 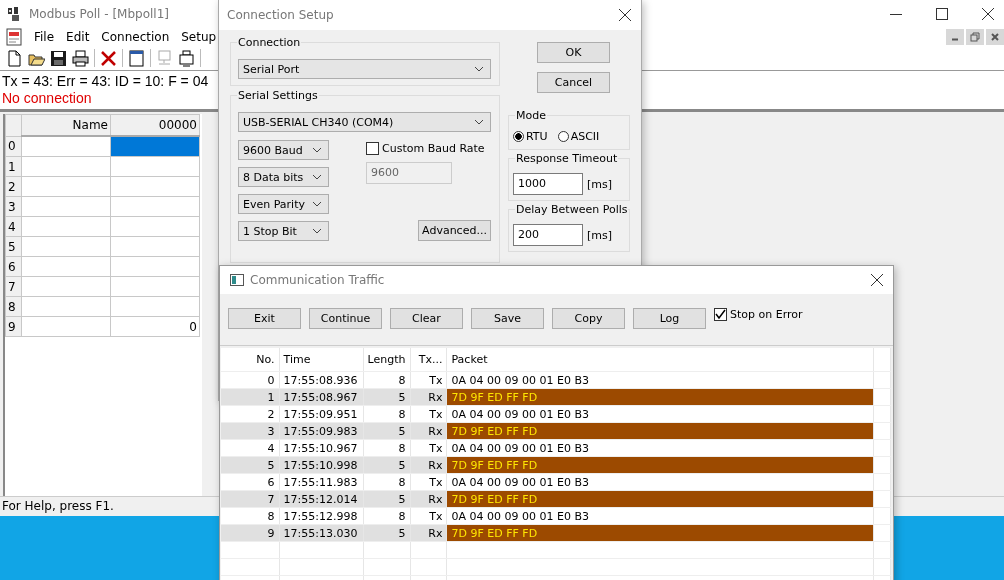 I want to click on table-cell: 17:55:08.936, so click(x=321, y=380).